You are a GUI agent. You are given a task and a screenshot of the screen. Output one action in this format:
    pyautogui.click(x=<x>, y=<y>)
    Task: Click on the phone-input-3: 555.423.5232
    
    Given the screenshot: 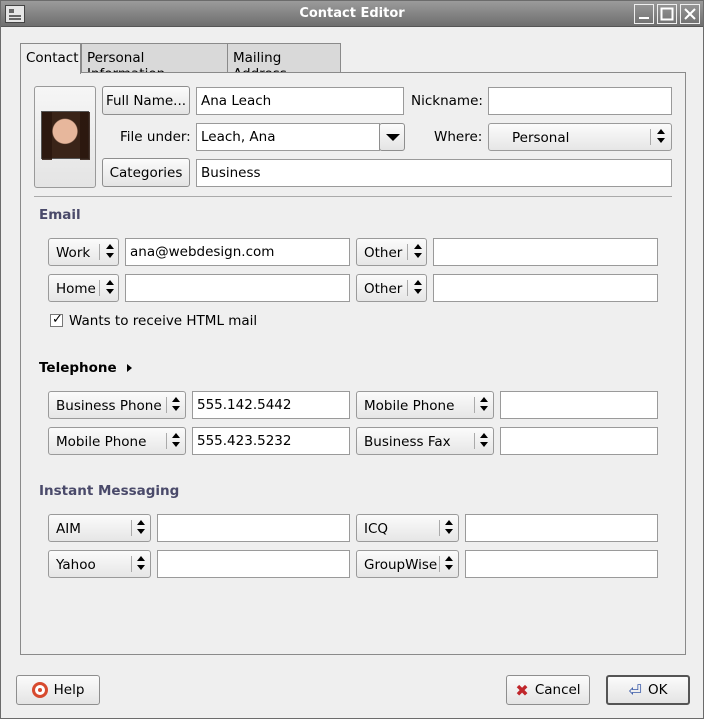 What is the action you would take?
    pyautogui.click(x=271, y=441)
    